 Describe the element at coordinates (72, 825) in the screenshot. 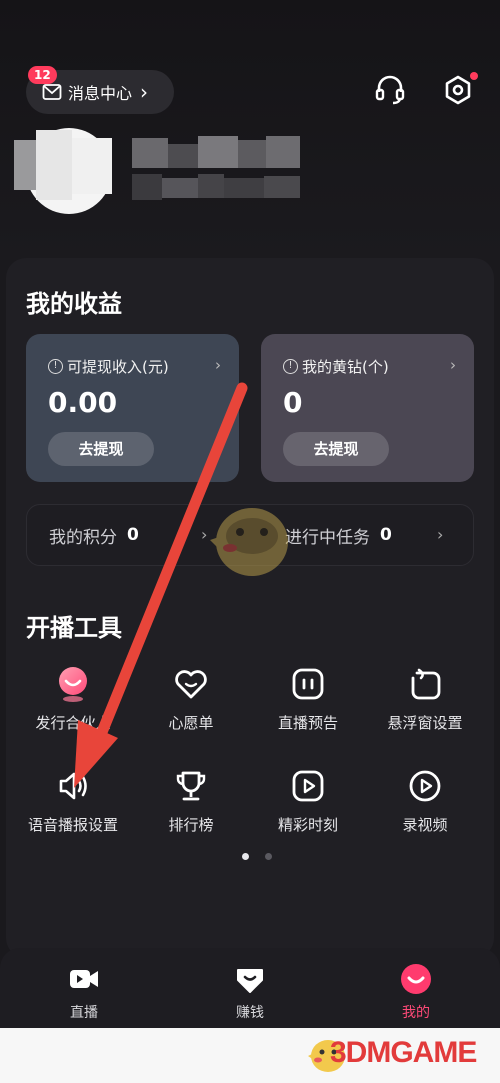

I see `tool-label: 语音播报设置` at that location.